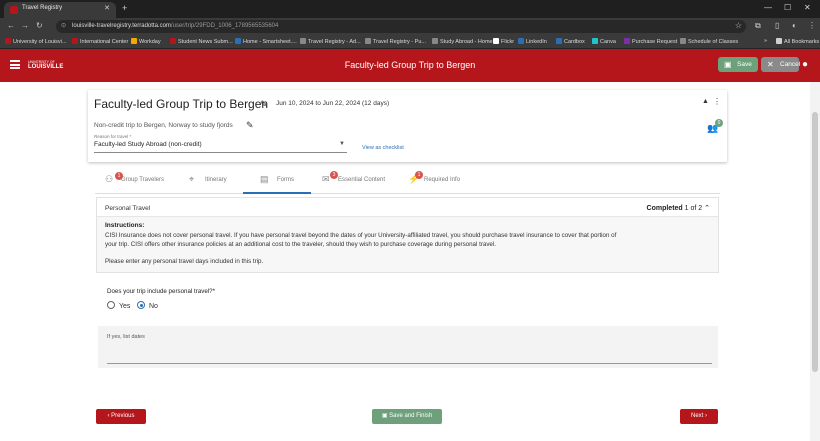 Image resolution: width=820 pixels, height=441 pixels. I want to click on radio-yes-circle, so click(111, 305).